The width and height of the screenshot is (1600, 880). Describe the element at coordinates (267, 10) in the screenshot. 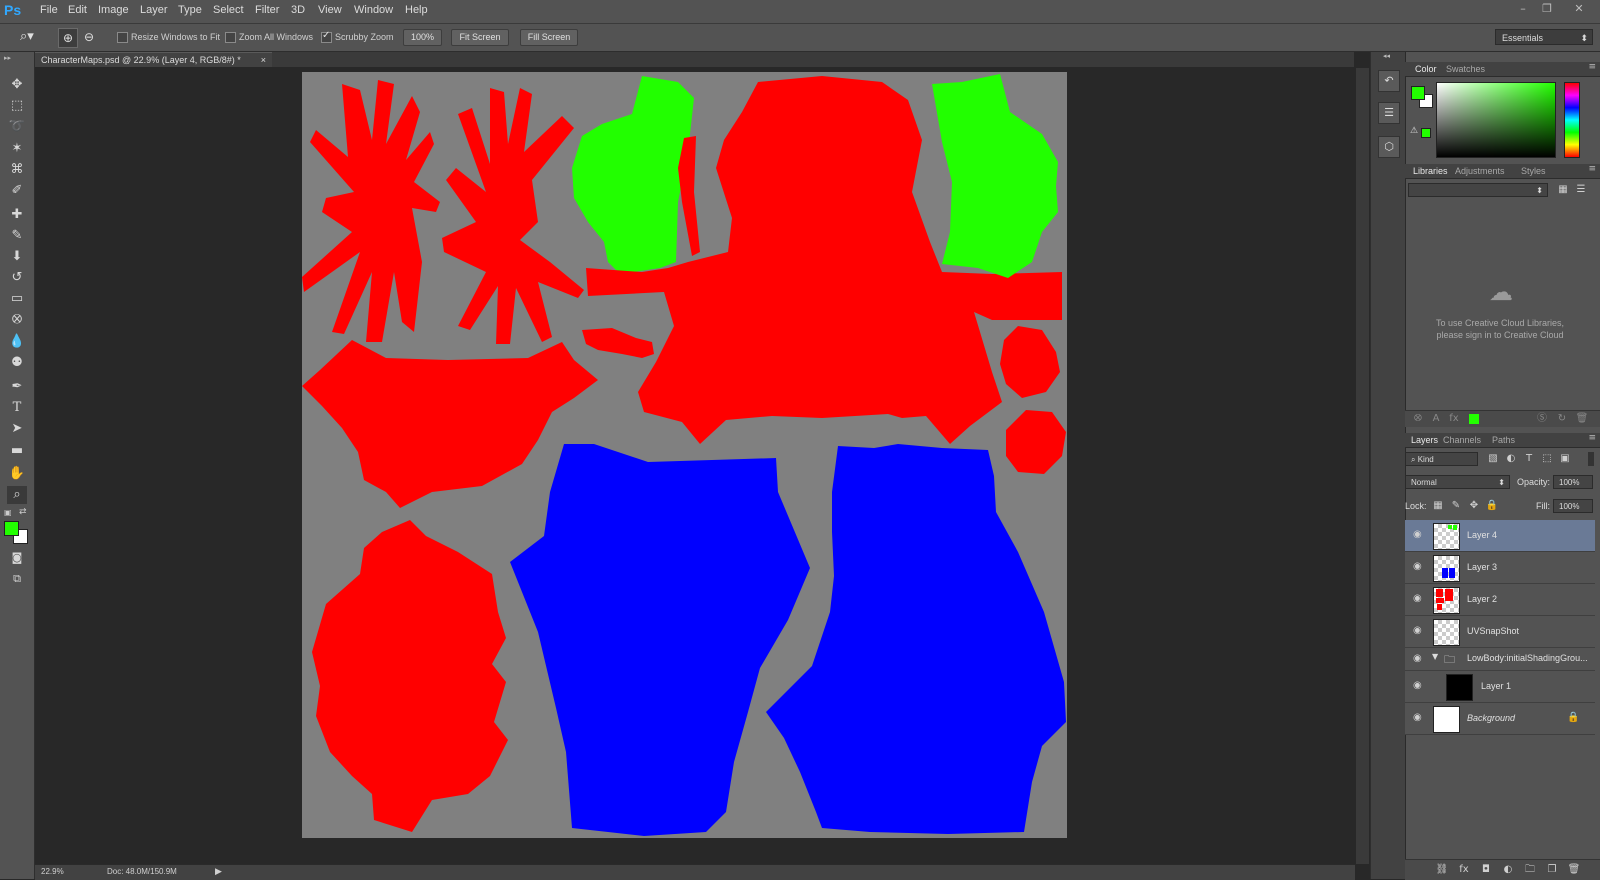

I see `menu-filter: Filter` at that location.